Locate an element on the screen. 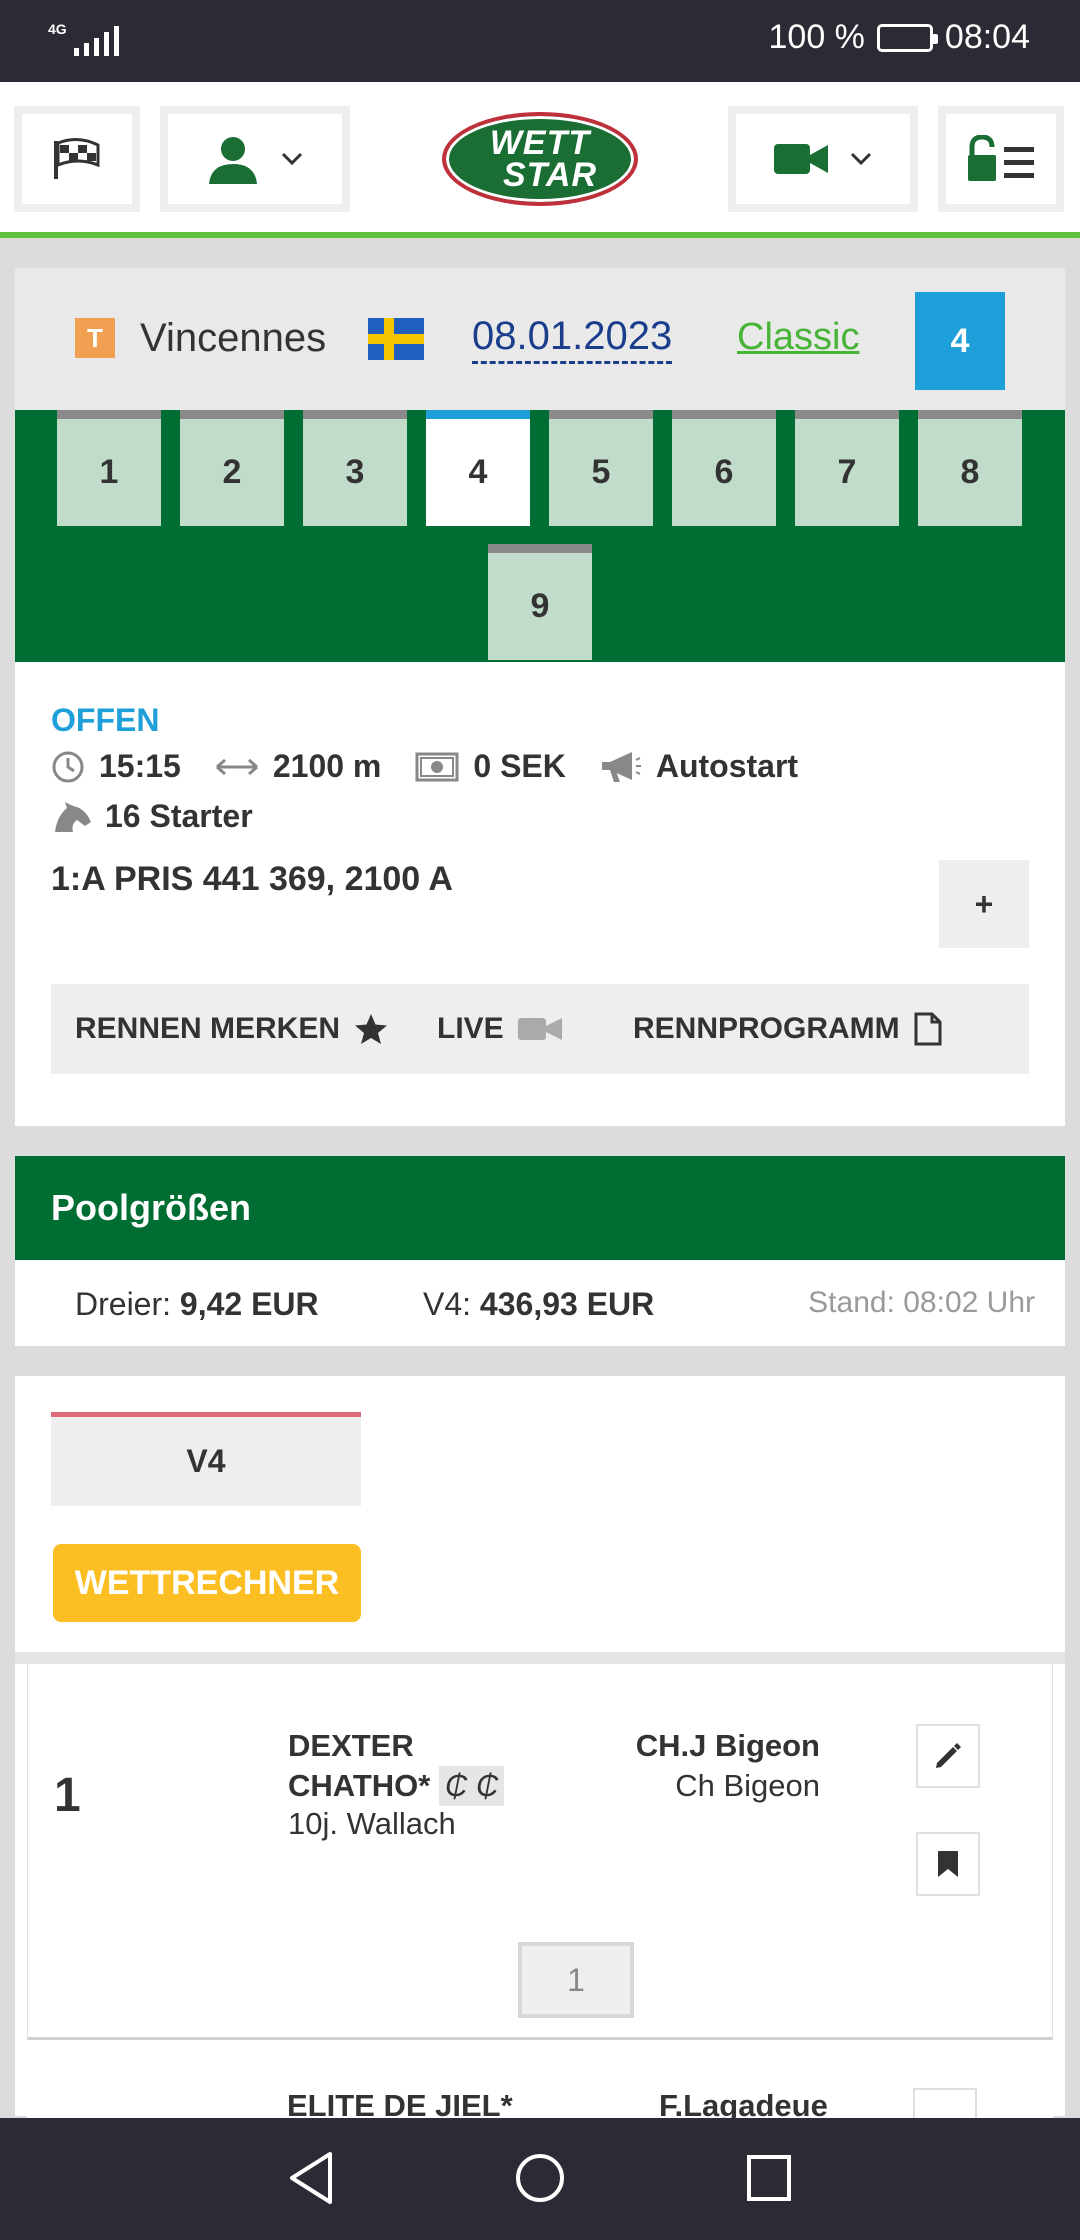  megaphone-icon is located at coordinates (621, 767).